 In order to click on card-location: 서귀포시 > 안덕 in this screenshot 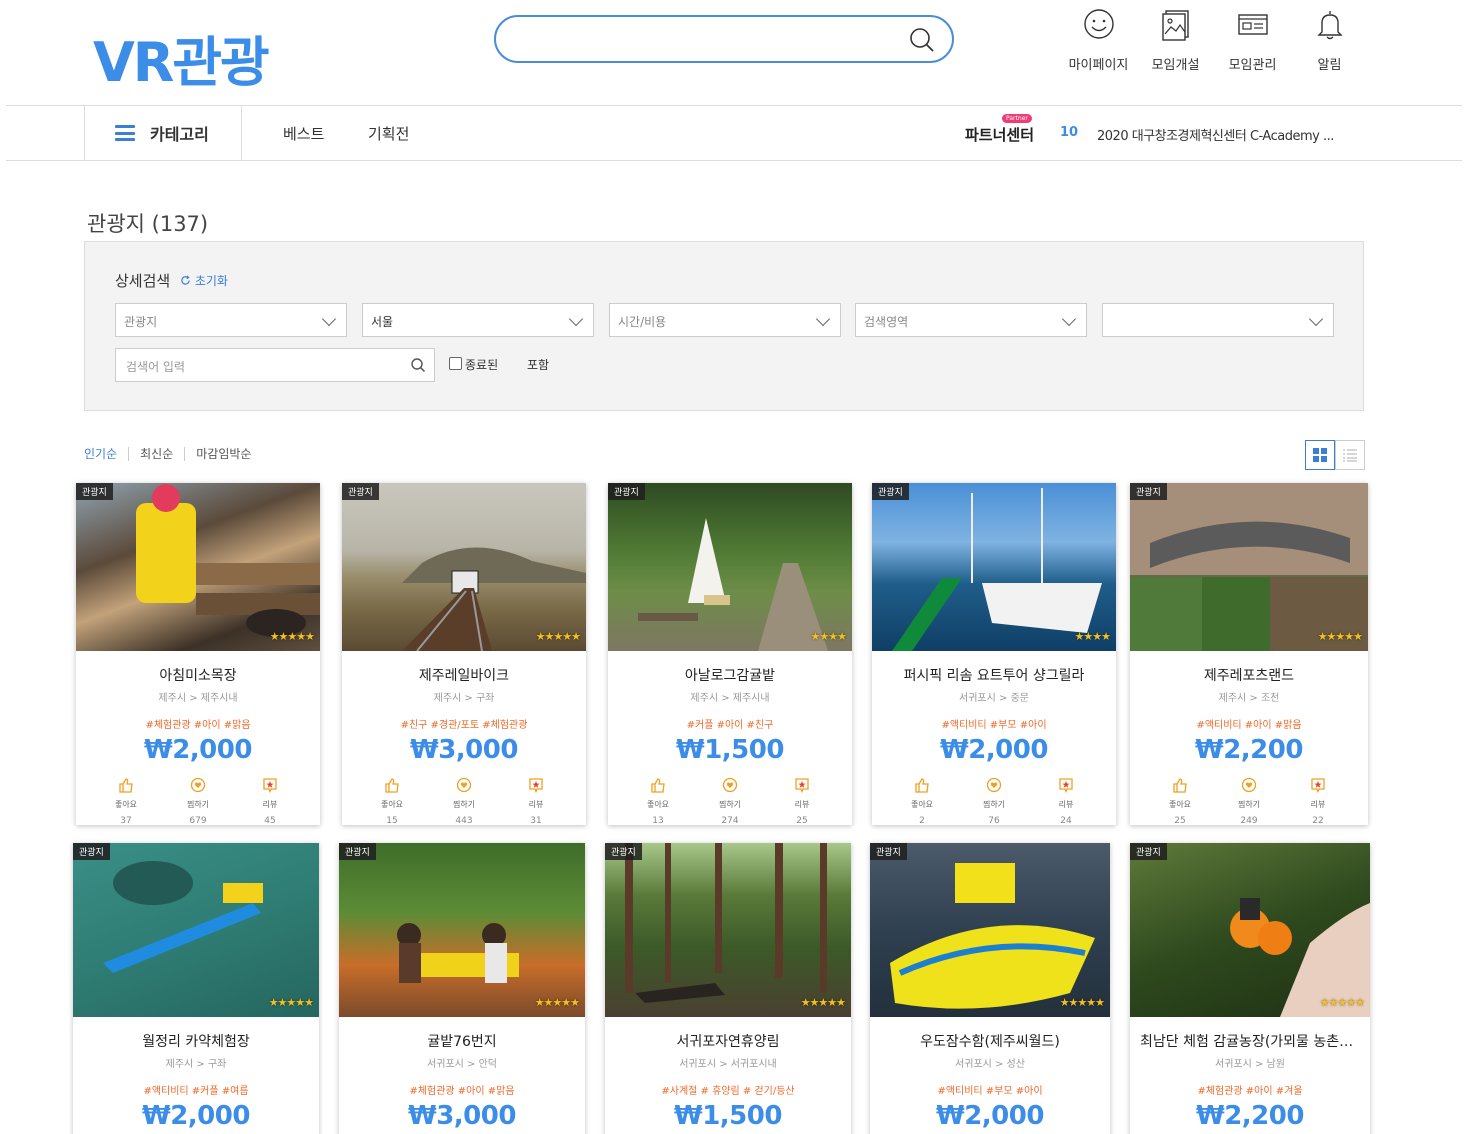, I will do `click(462, 1064)`.